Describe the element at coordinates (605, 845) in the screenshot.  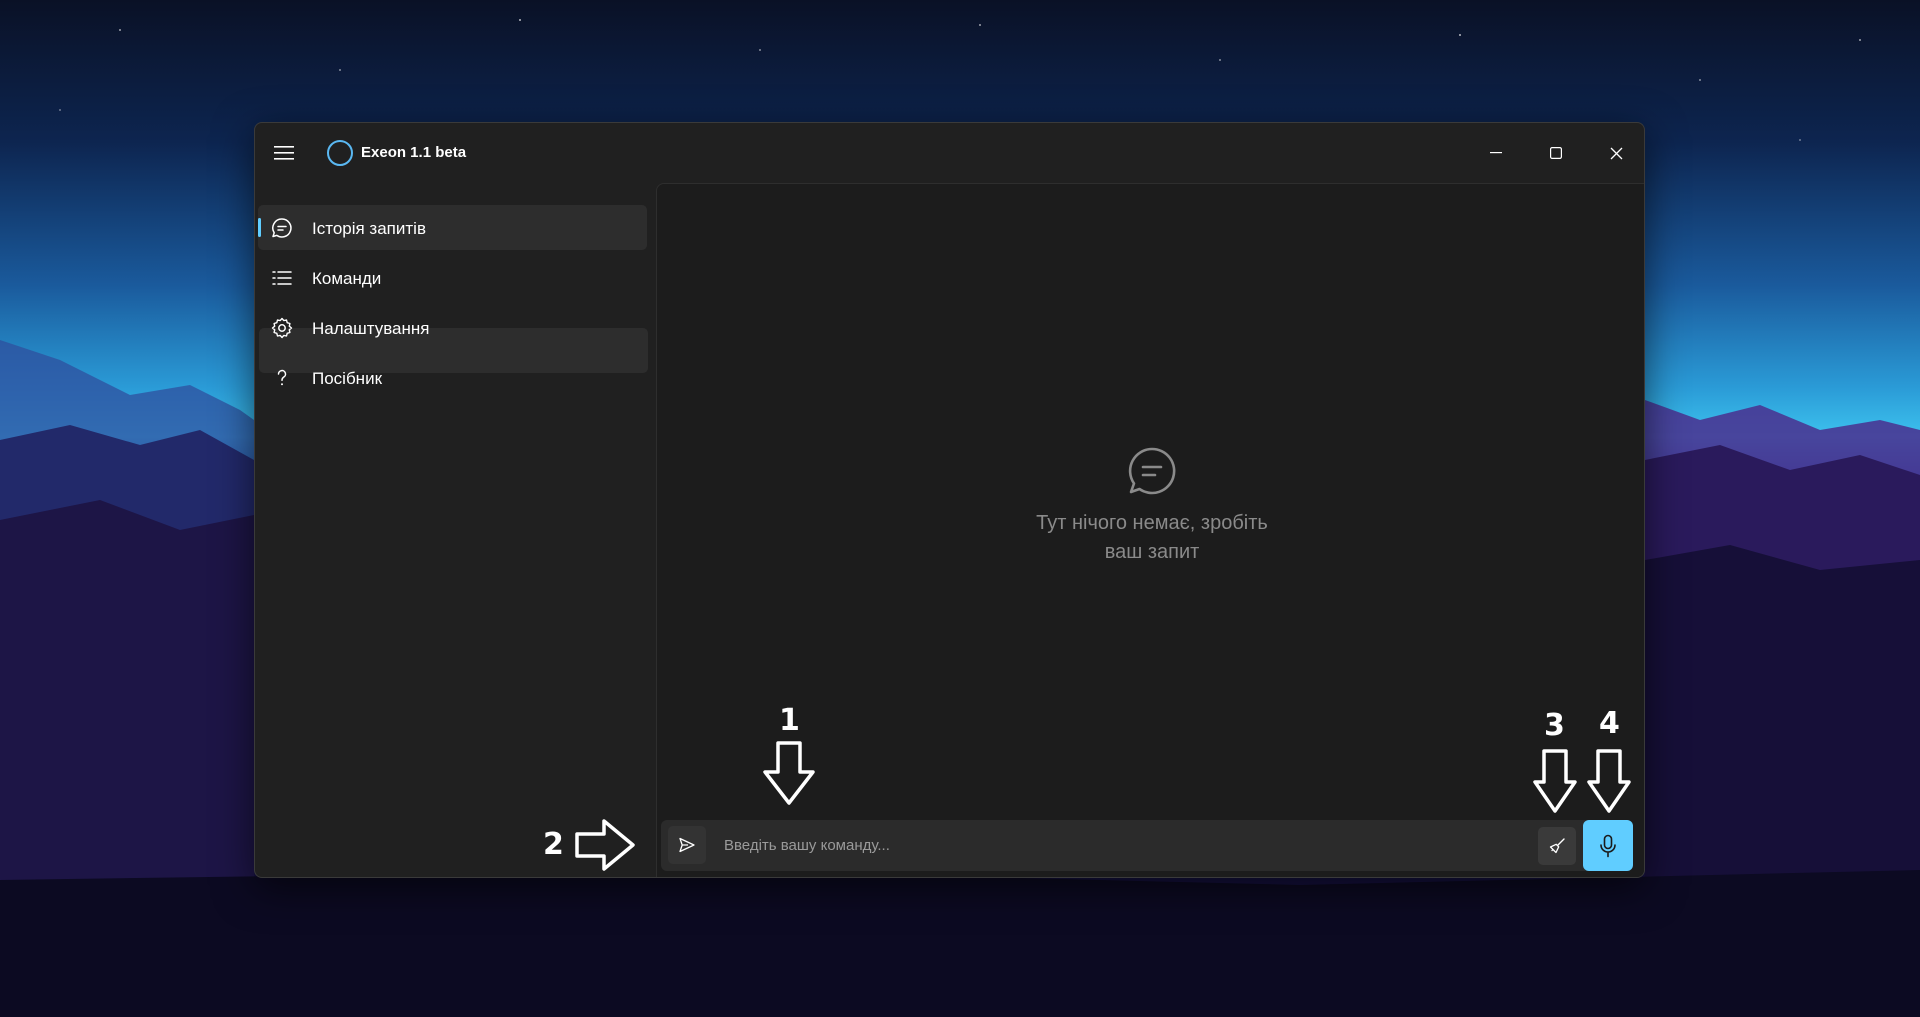
I see `right-arrow-icon` at that location.